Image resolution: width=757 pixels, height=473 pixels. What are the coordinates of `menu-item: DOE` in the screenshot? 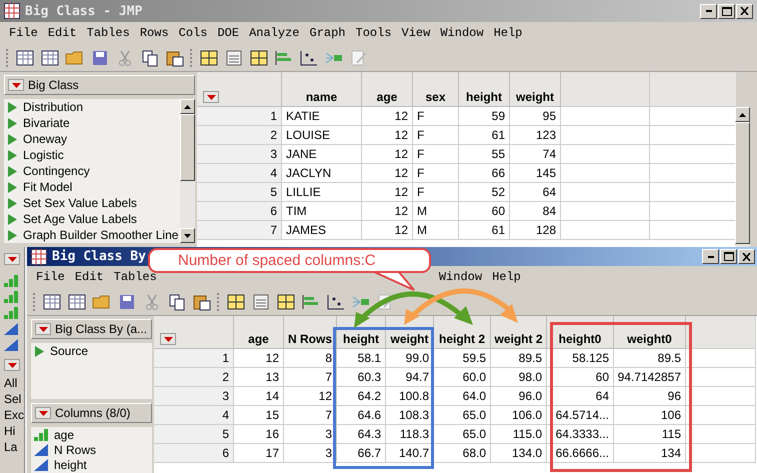 It's located at (228, 33).